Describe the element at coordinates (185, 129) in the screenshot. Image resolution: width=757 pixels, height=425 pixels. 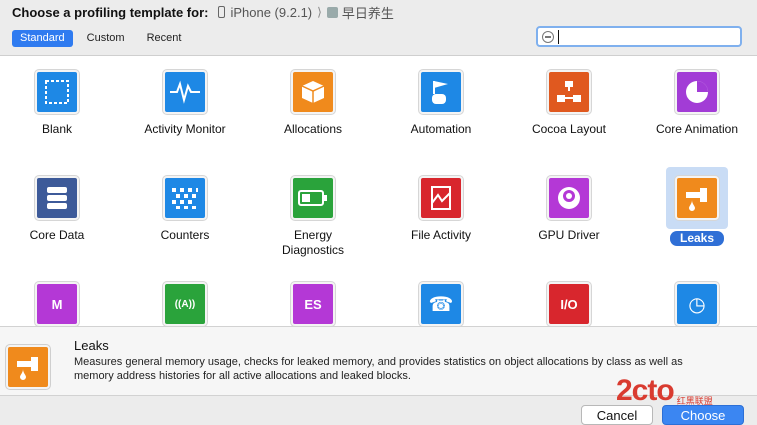
I see `template-label: Activity Monitor` at that location.